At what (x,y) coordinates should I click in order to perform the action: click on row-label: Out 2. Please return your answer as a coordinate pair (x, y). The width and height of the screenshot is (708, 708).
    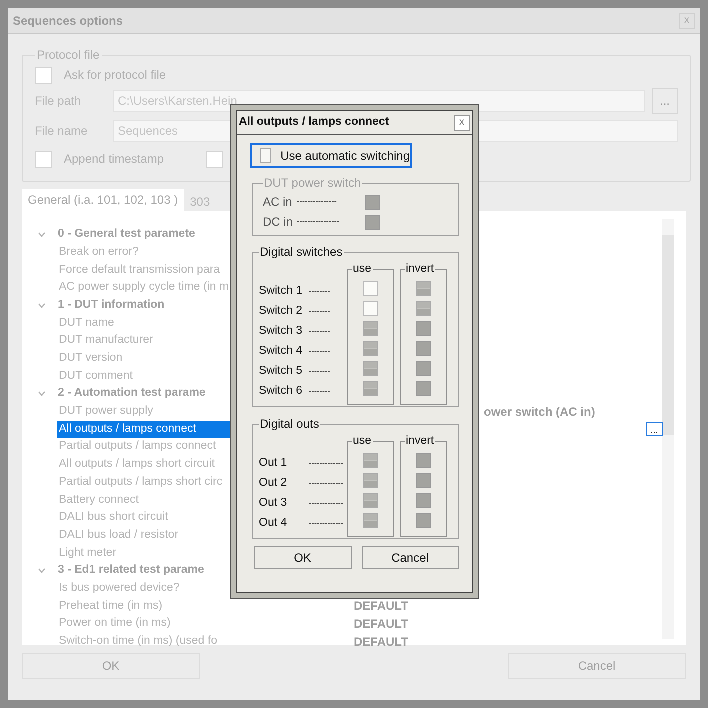
    Looking at the image, I should click on (273, 484).